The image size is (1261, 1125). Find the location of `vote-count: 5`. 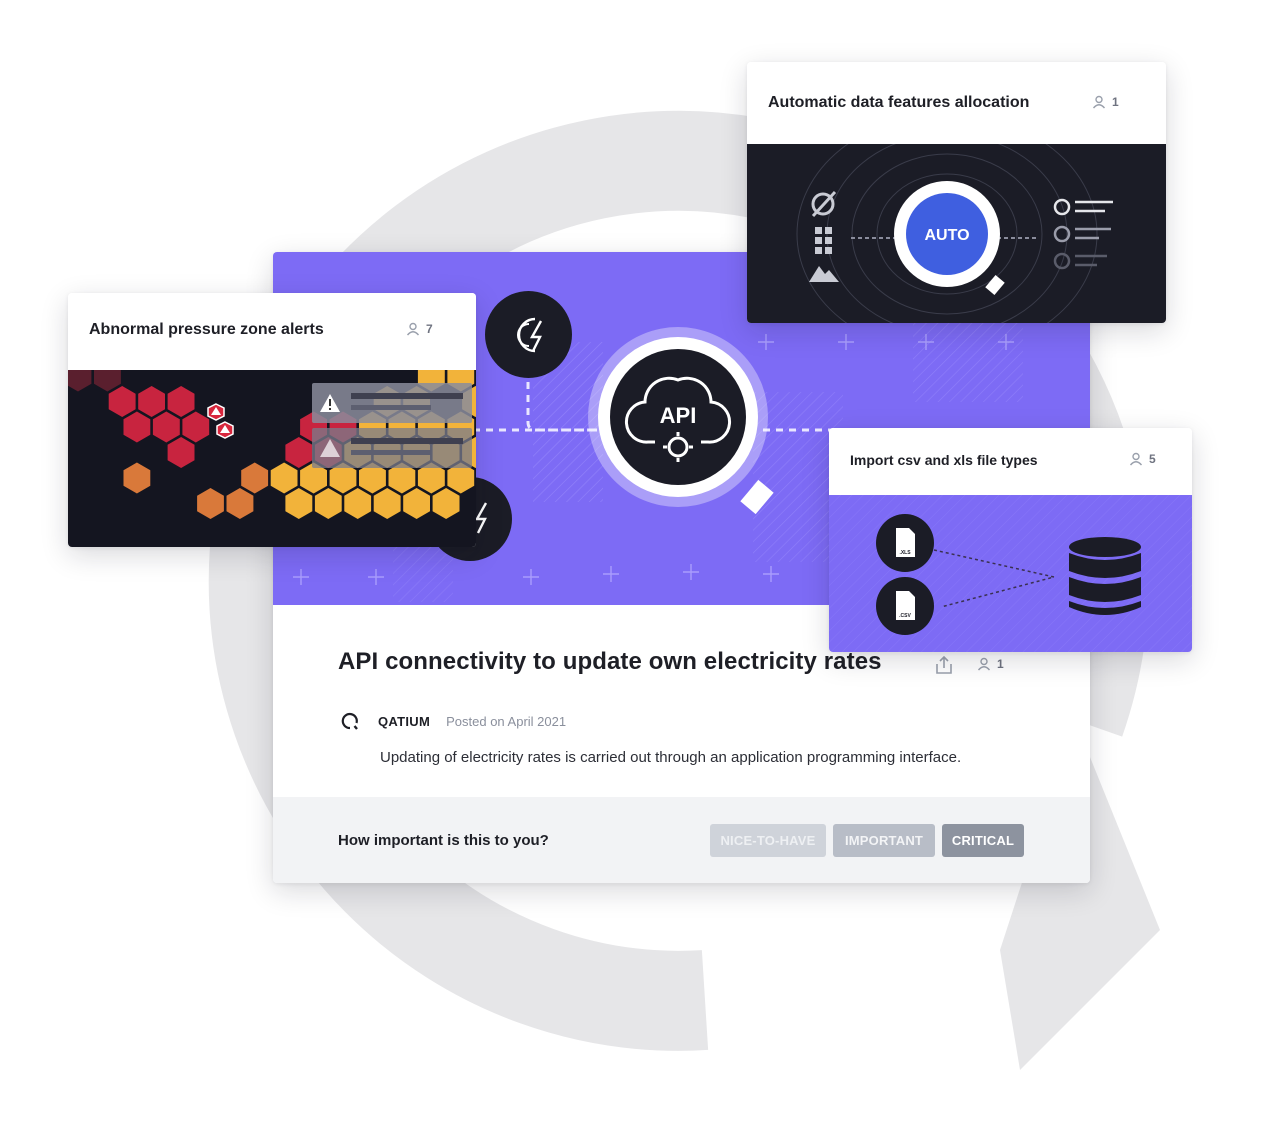

vote-count: 5 is located at coordinates (1142, 459).